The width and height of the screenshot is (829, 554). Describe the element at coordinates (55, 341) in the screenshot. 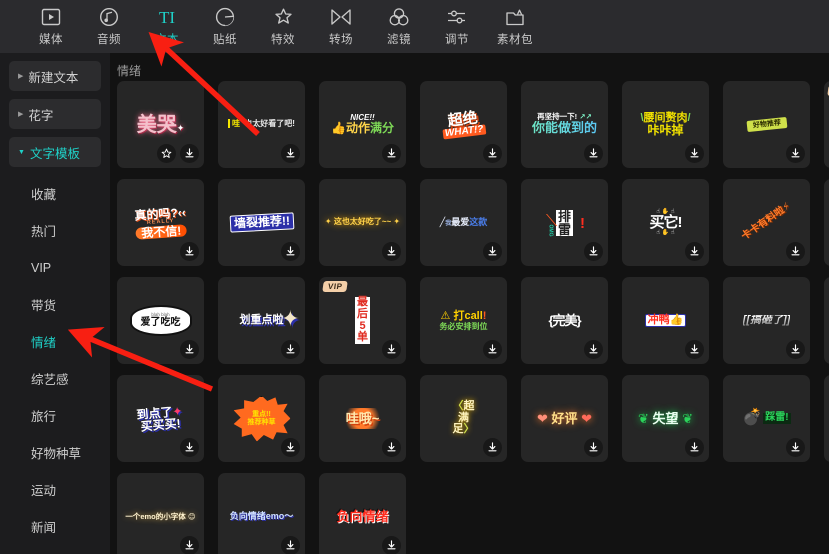

I see `sidebar-item-emotion: 情绪` at that location.